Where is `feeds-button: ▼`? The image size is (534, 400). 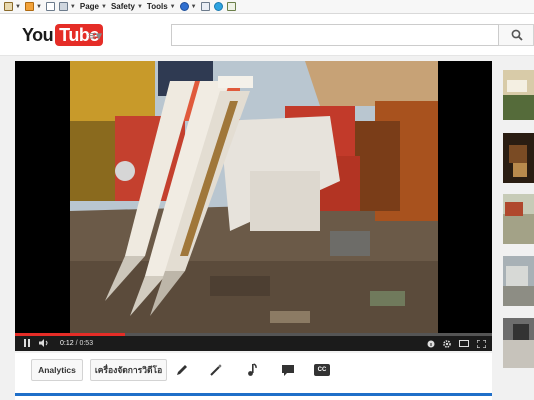
feeds-button: ▼ is located at coordinates (33, 7).